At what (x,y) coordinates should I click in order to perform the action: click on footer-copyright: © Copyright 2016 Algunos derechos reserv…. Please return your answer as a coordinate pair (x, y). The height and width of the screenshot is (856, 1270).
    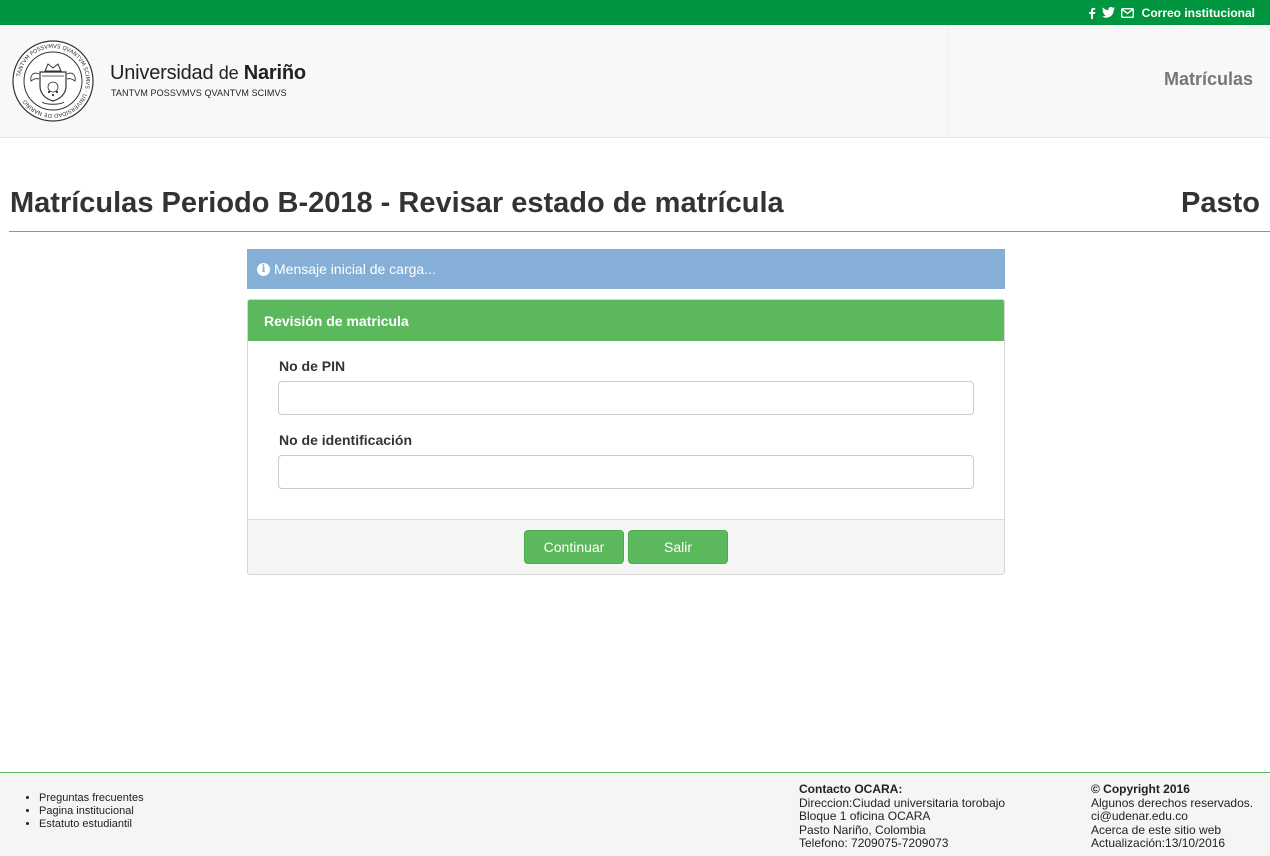
    Looking at the image, I should click on (1172, 816).